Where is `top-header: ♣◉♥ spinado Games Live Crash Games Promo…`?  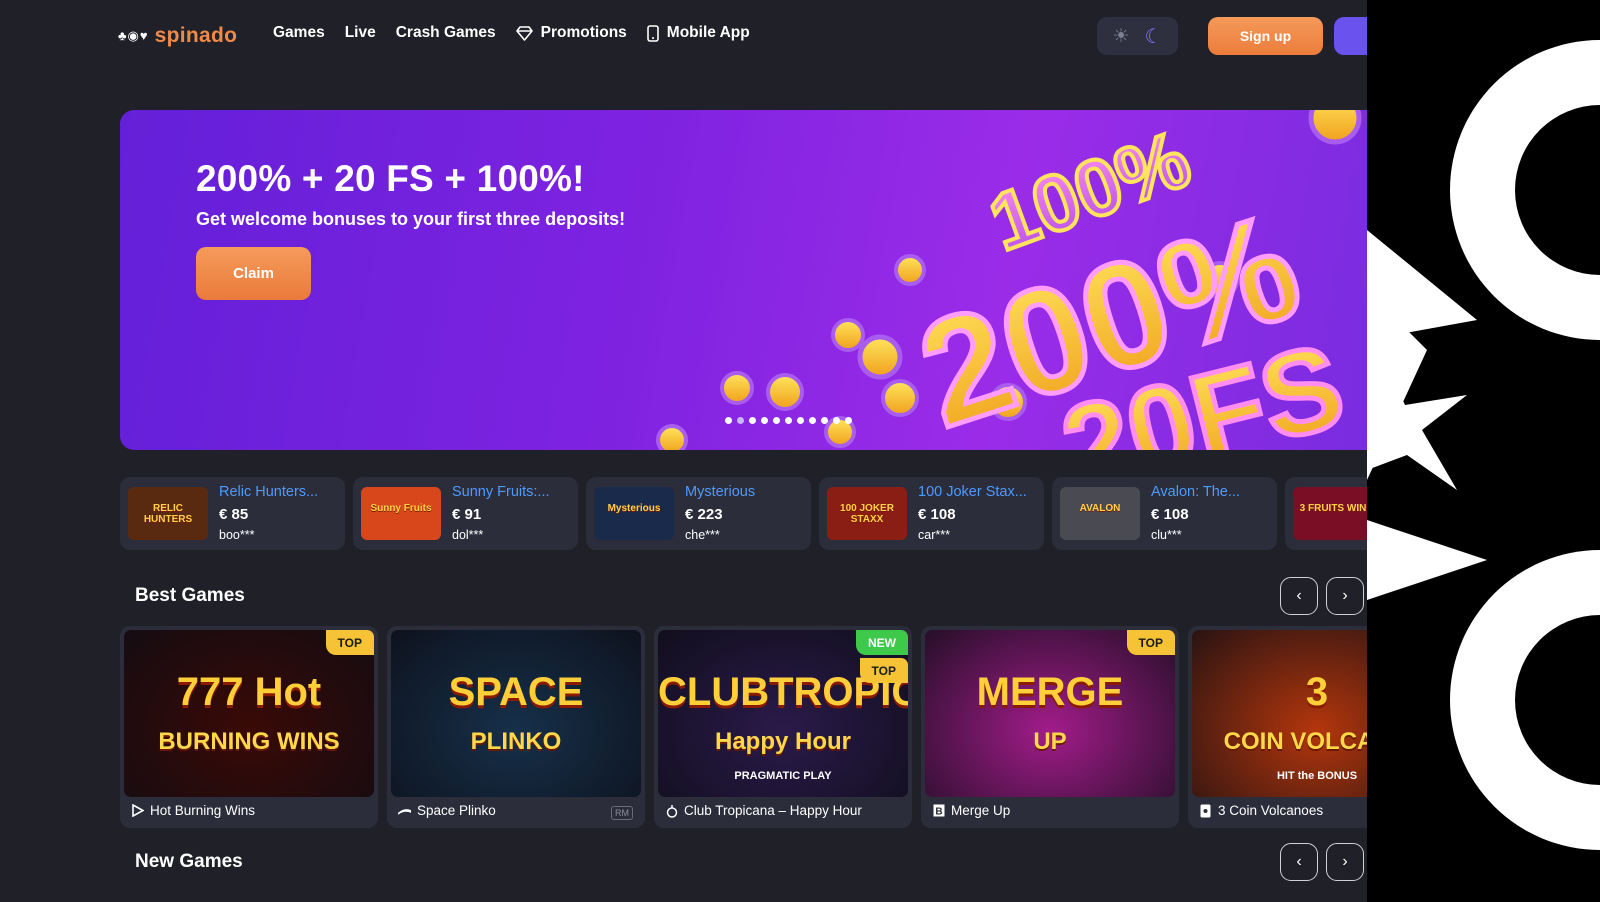
top-header: ♣◉♥ spinado Games Live Crash Games Promo… is located at coordinates (683, 36).